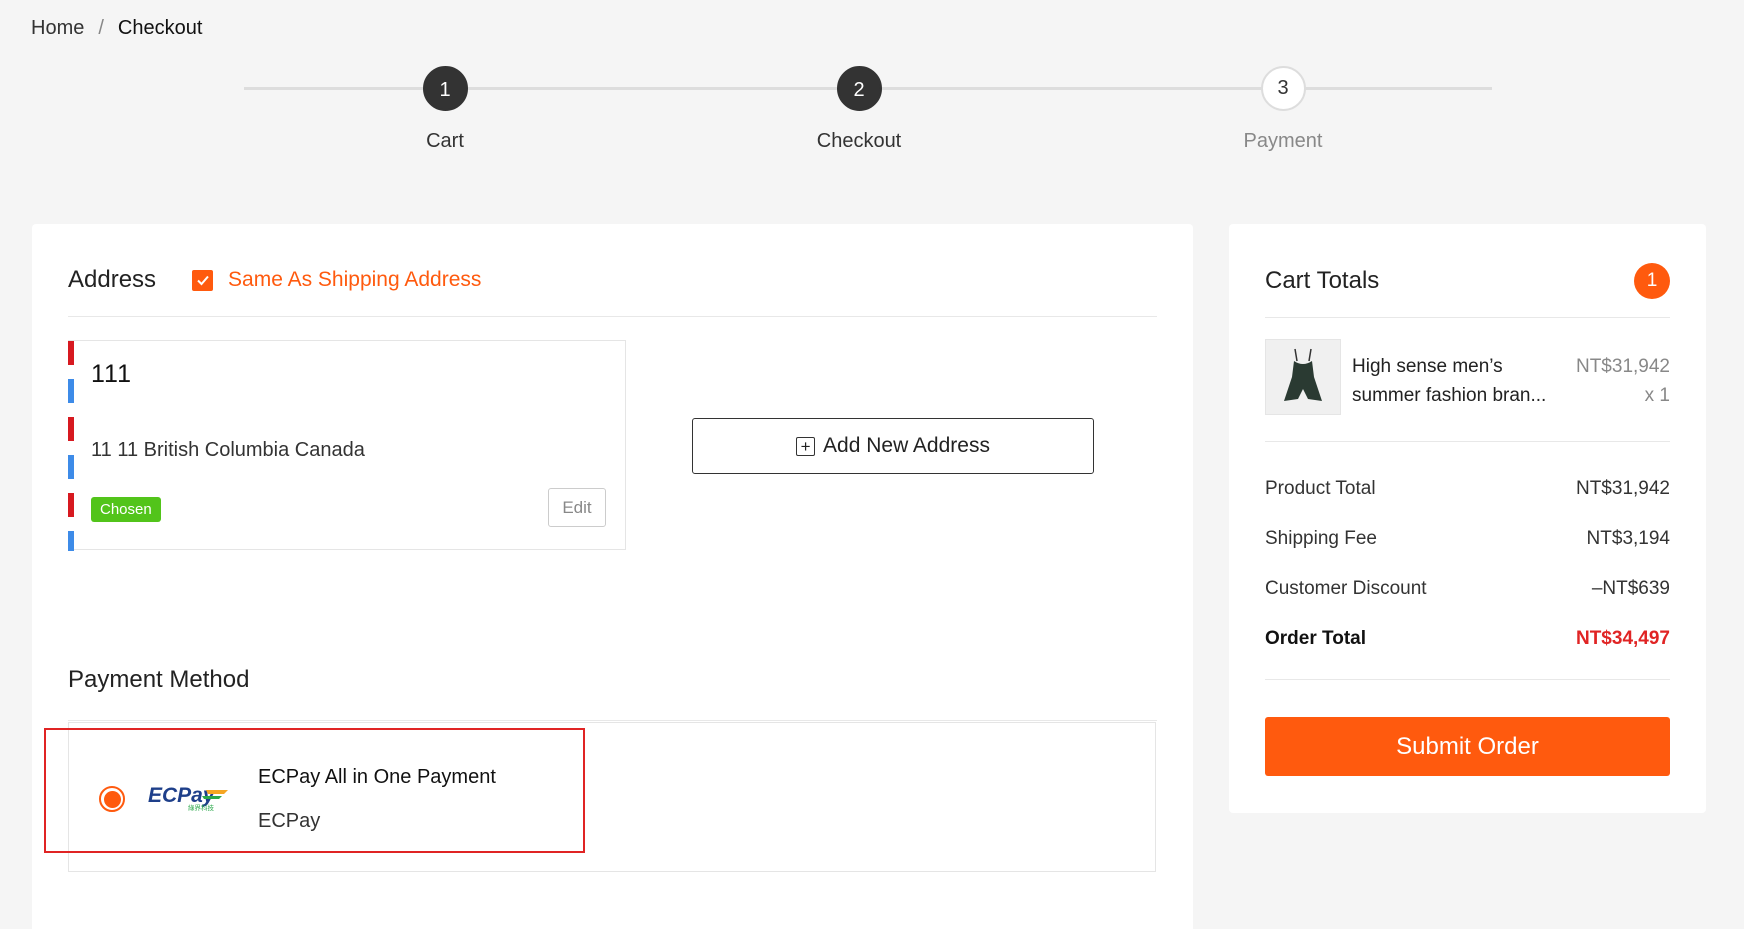 The height and width of the screenshot is (929, 1744). I want to click on payment-method-header: Payment Method, so click(612, 680).